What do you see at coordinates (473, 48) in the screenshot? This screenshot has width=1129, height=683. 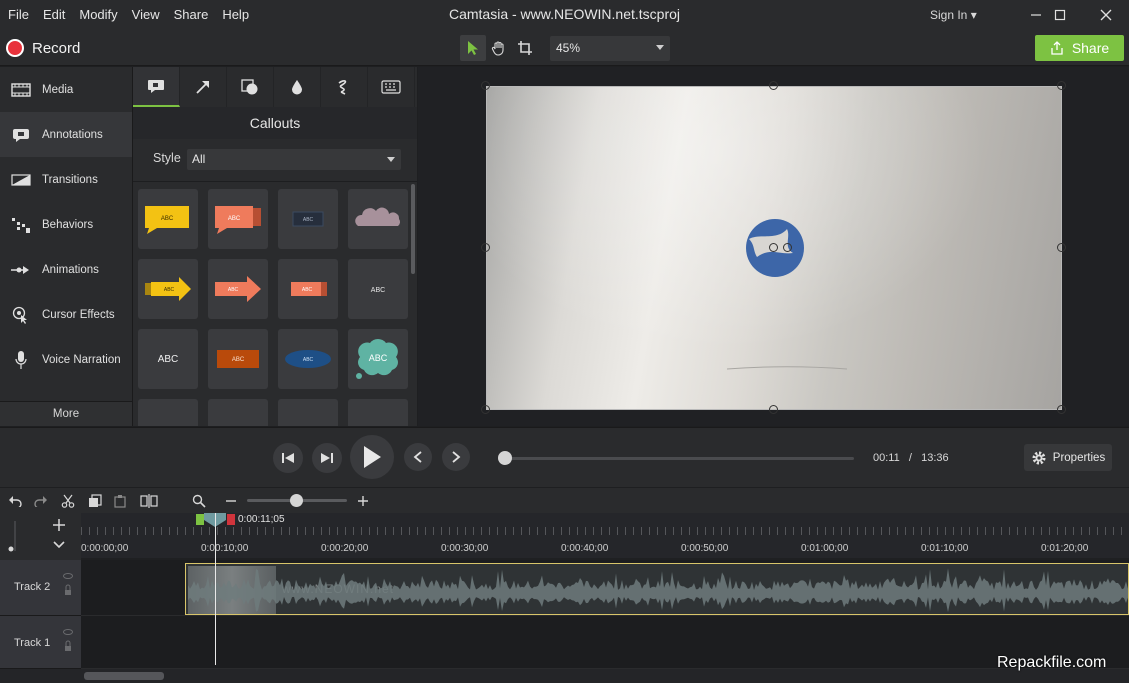 I see `pointer-tool-button` at bounding box center [473, 48].